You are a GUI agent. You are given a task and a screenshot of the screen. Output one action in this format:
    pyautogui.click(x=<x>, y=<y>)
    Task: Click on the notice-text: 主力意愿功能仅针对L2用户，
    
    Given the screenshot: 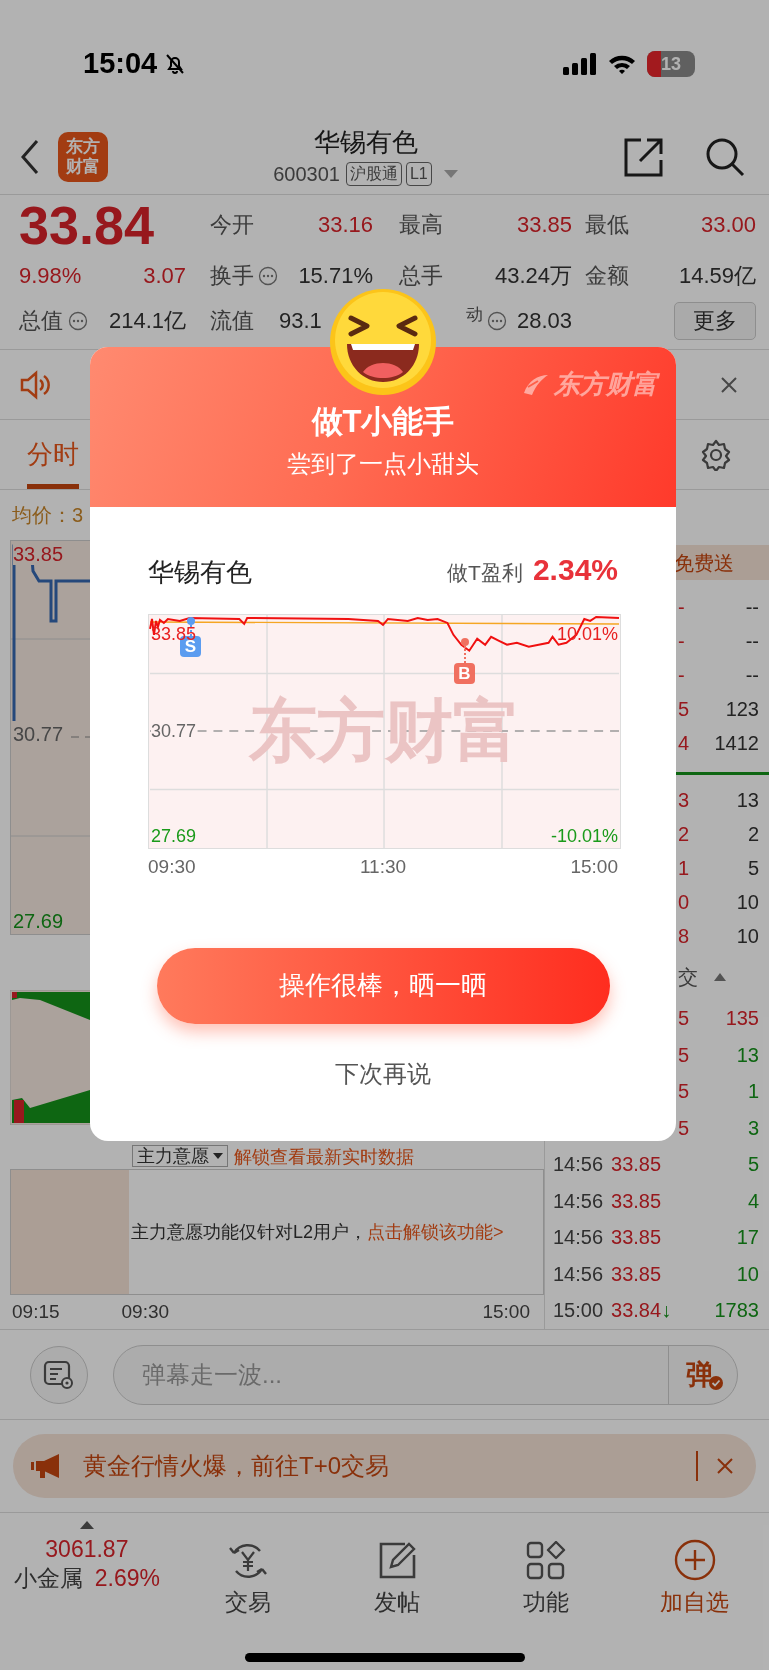 What is the action you would take?
    pyautogui.click(x=249, y=1232)
    